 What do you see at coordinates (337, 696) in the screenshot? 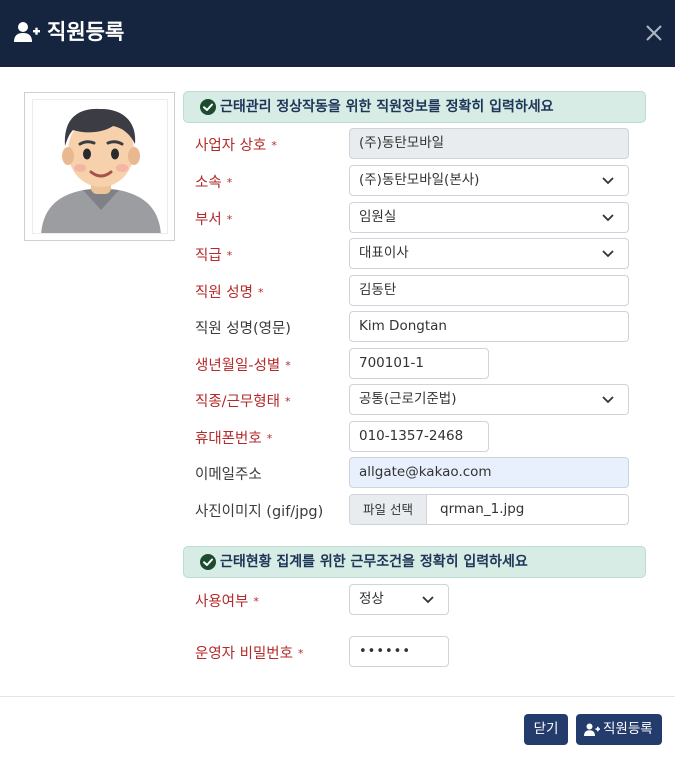
I see `footer-divider` at bounding box center [337, 696].